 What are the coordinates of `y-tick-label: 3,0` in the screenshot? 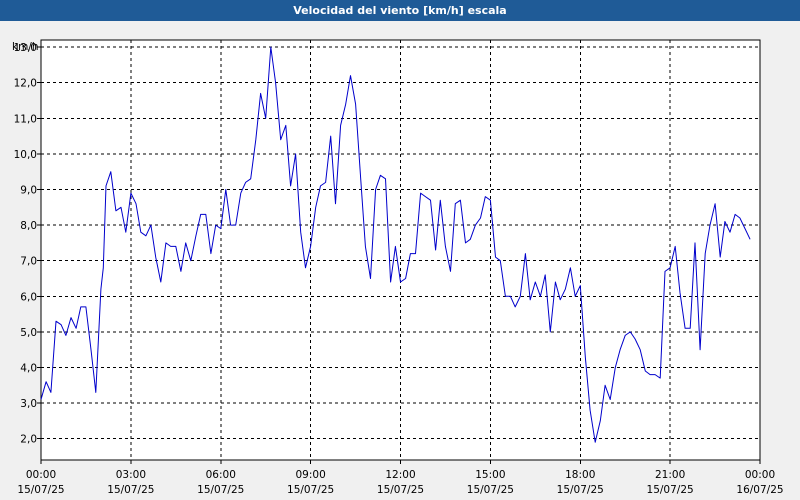 It's located at (28, 404).